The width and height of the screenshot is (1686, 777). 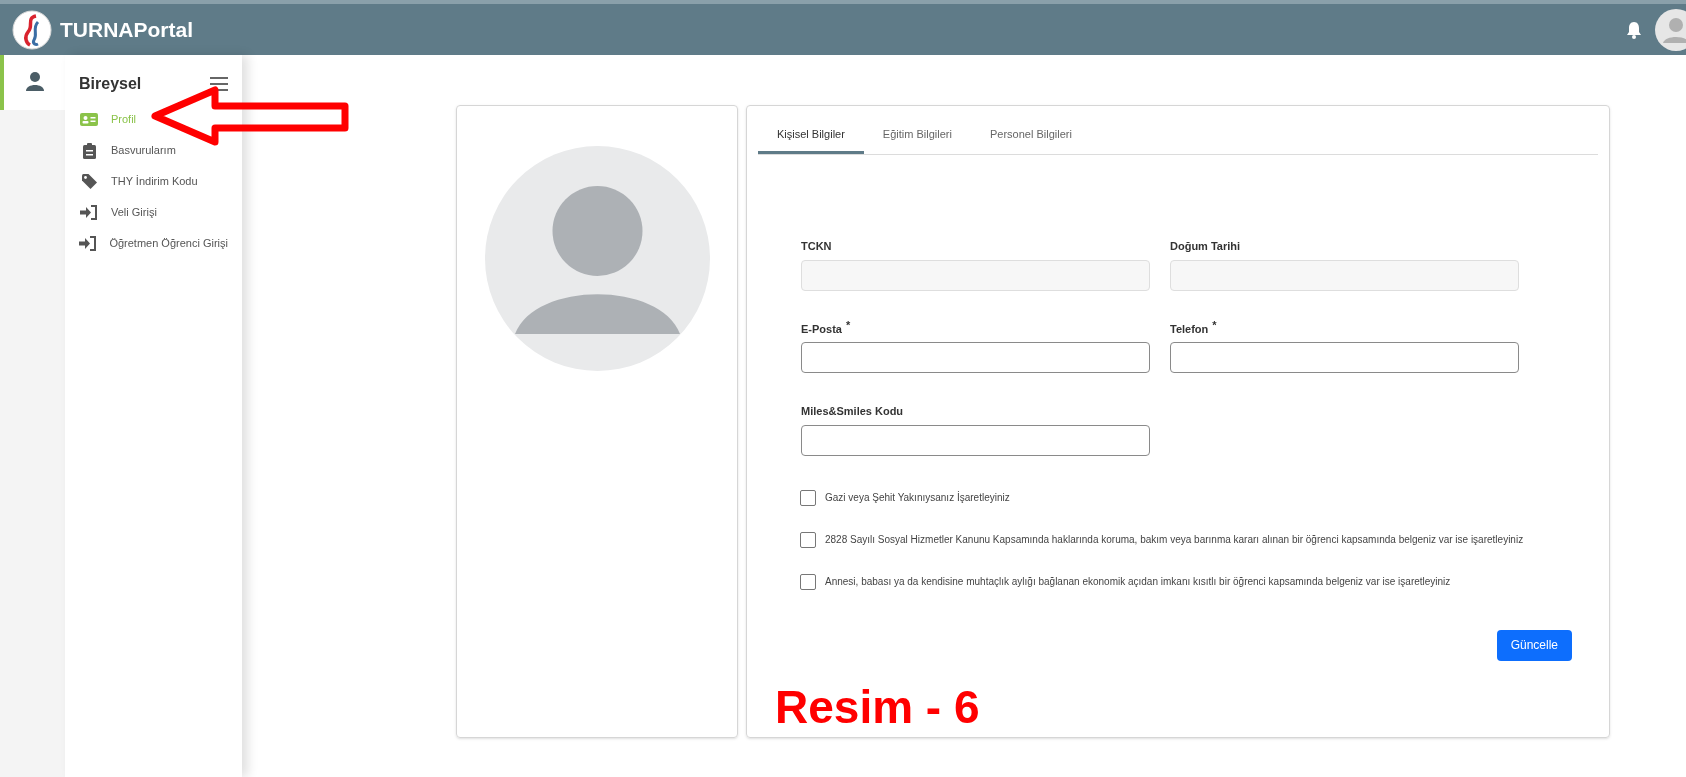 I want to click on checkbox-label: Gazi veya Şehit Yakınıysanız İşaretleyiniz, so click(x=917, y=497).